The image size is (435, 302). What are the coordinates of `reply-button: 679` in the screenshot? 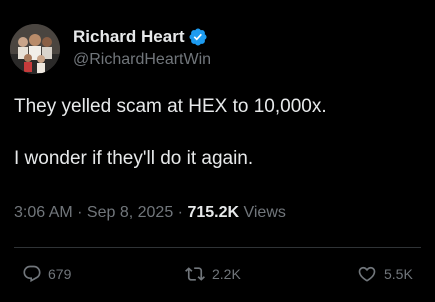 It's located at (46, 274).